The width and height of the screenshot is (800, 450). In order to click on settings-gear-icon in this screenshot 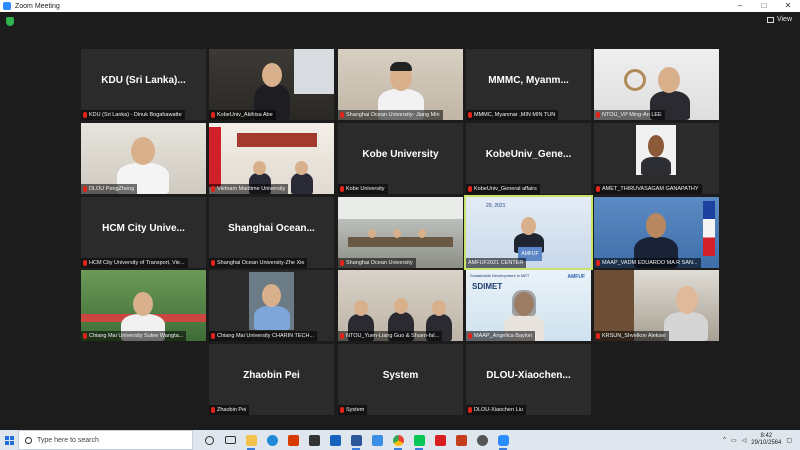, I will do `click(482, 440)`.